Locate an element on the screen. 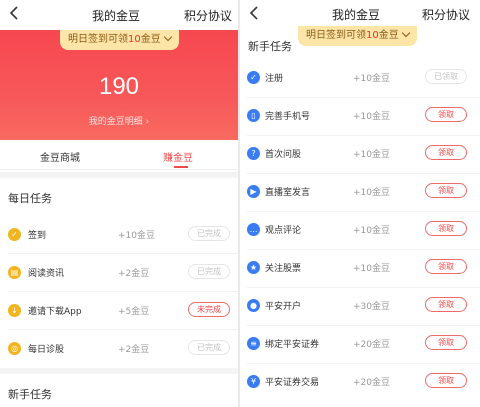 The width and height of the screenshot is (480, 407). novice-task-row: … 观点评论 +10金豆 领取 is located at coordinates (360, 231).